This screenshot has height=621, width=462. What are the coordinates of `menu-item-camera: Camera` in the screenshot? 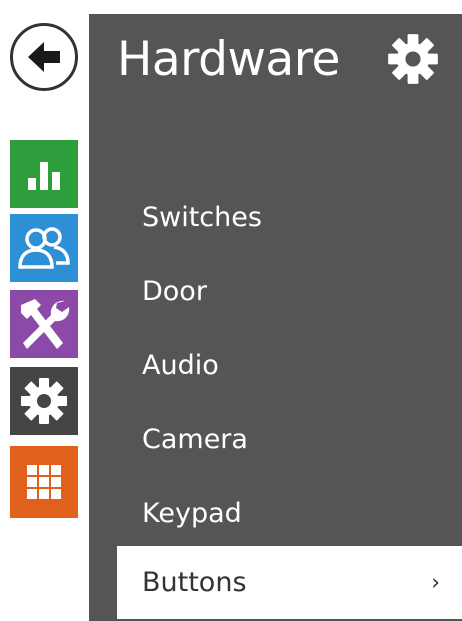 It's located at (275, 439).